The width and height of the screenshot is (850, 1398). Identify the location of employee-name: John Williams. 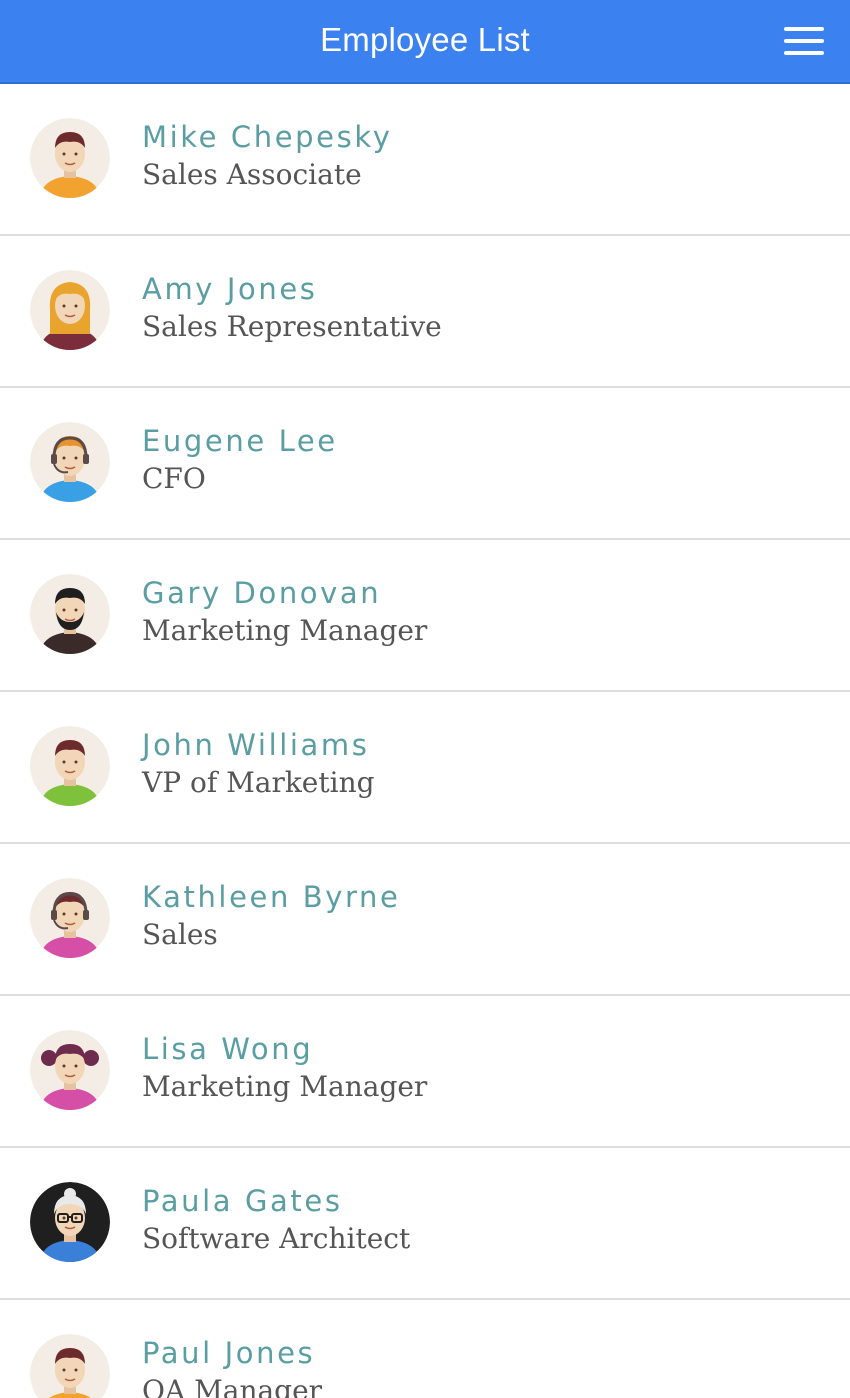
(256, 745).